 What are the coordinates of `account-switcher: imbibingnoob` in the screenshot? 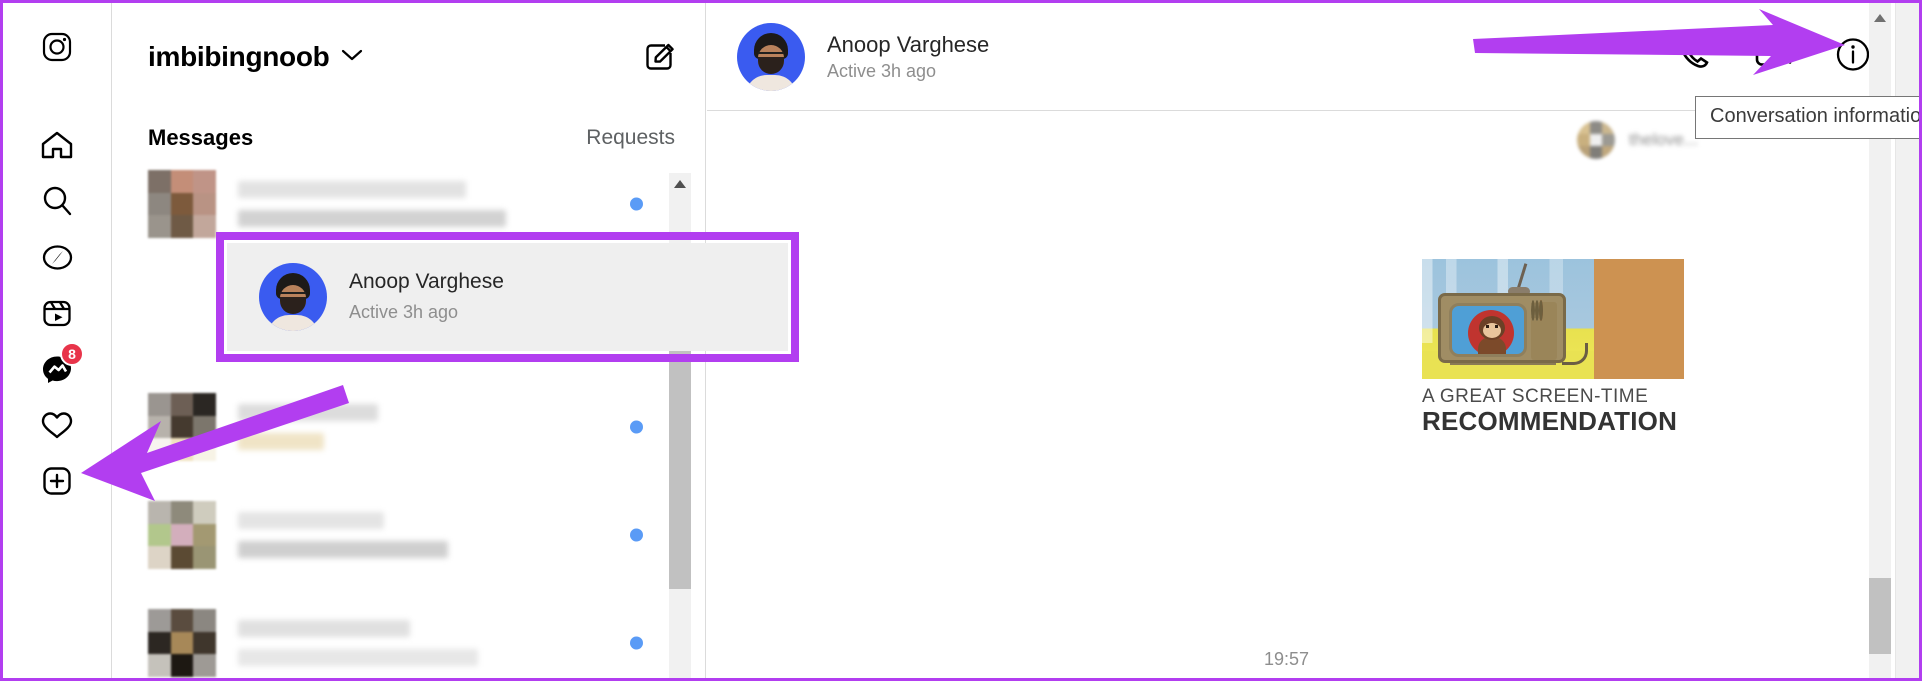 It's located at (255, 57).